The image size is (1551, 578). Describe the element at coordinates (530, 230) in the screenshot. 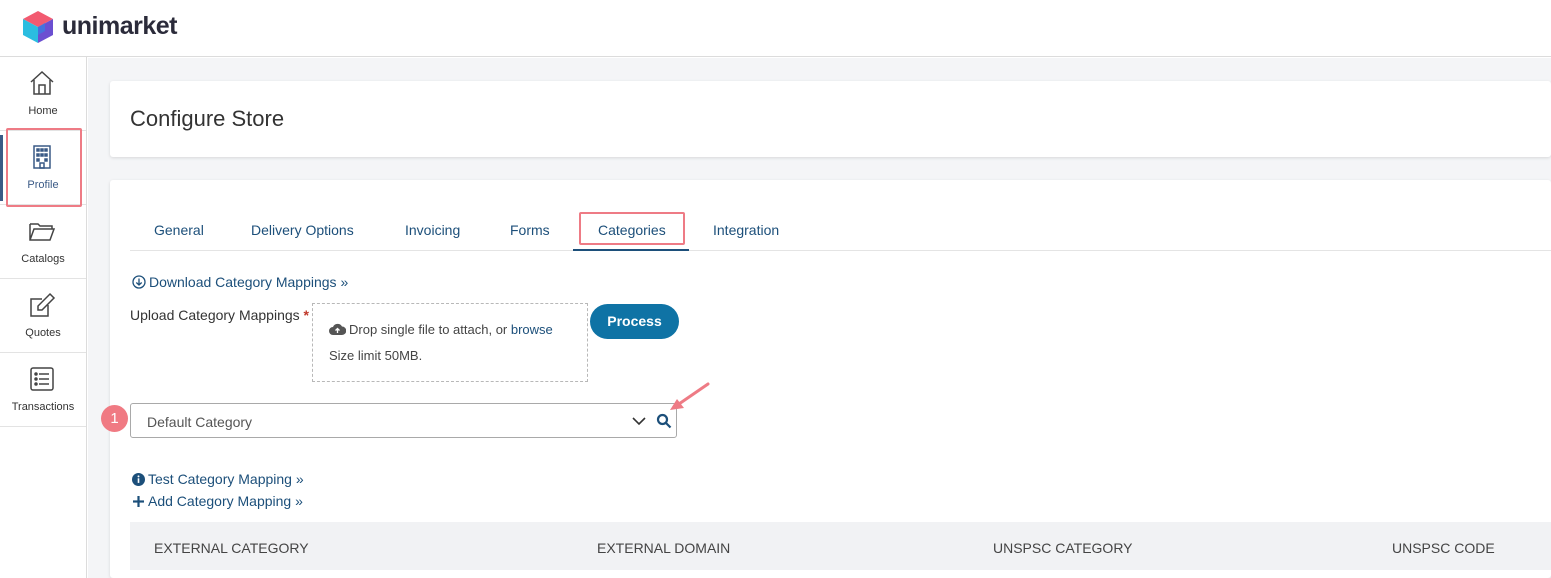

I see `tab-forms: Forms` at that location.